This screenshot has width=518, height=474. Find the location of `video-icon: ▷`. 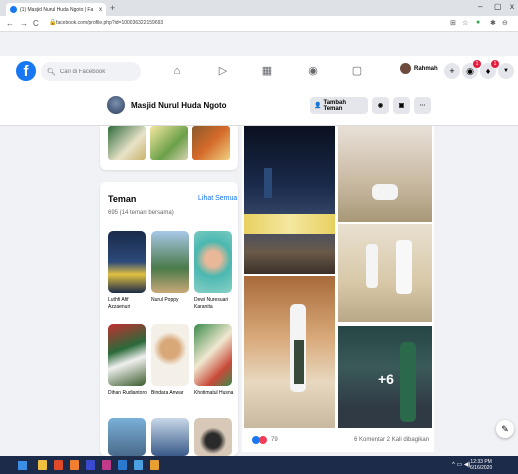

video-icon: ▷ is located at coordinates (223, 71).